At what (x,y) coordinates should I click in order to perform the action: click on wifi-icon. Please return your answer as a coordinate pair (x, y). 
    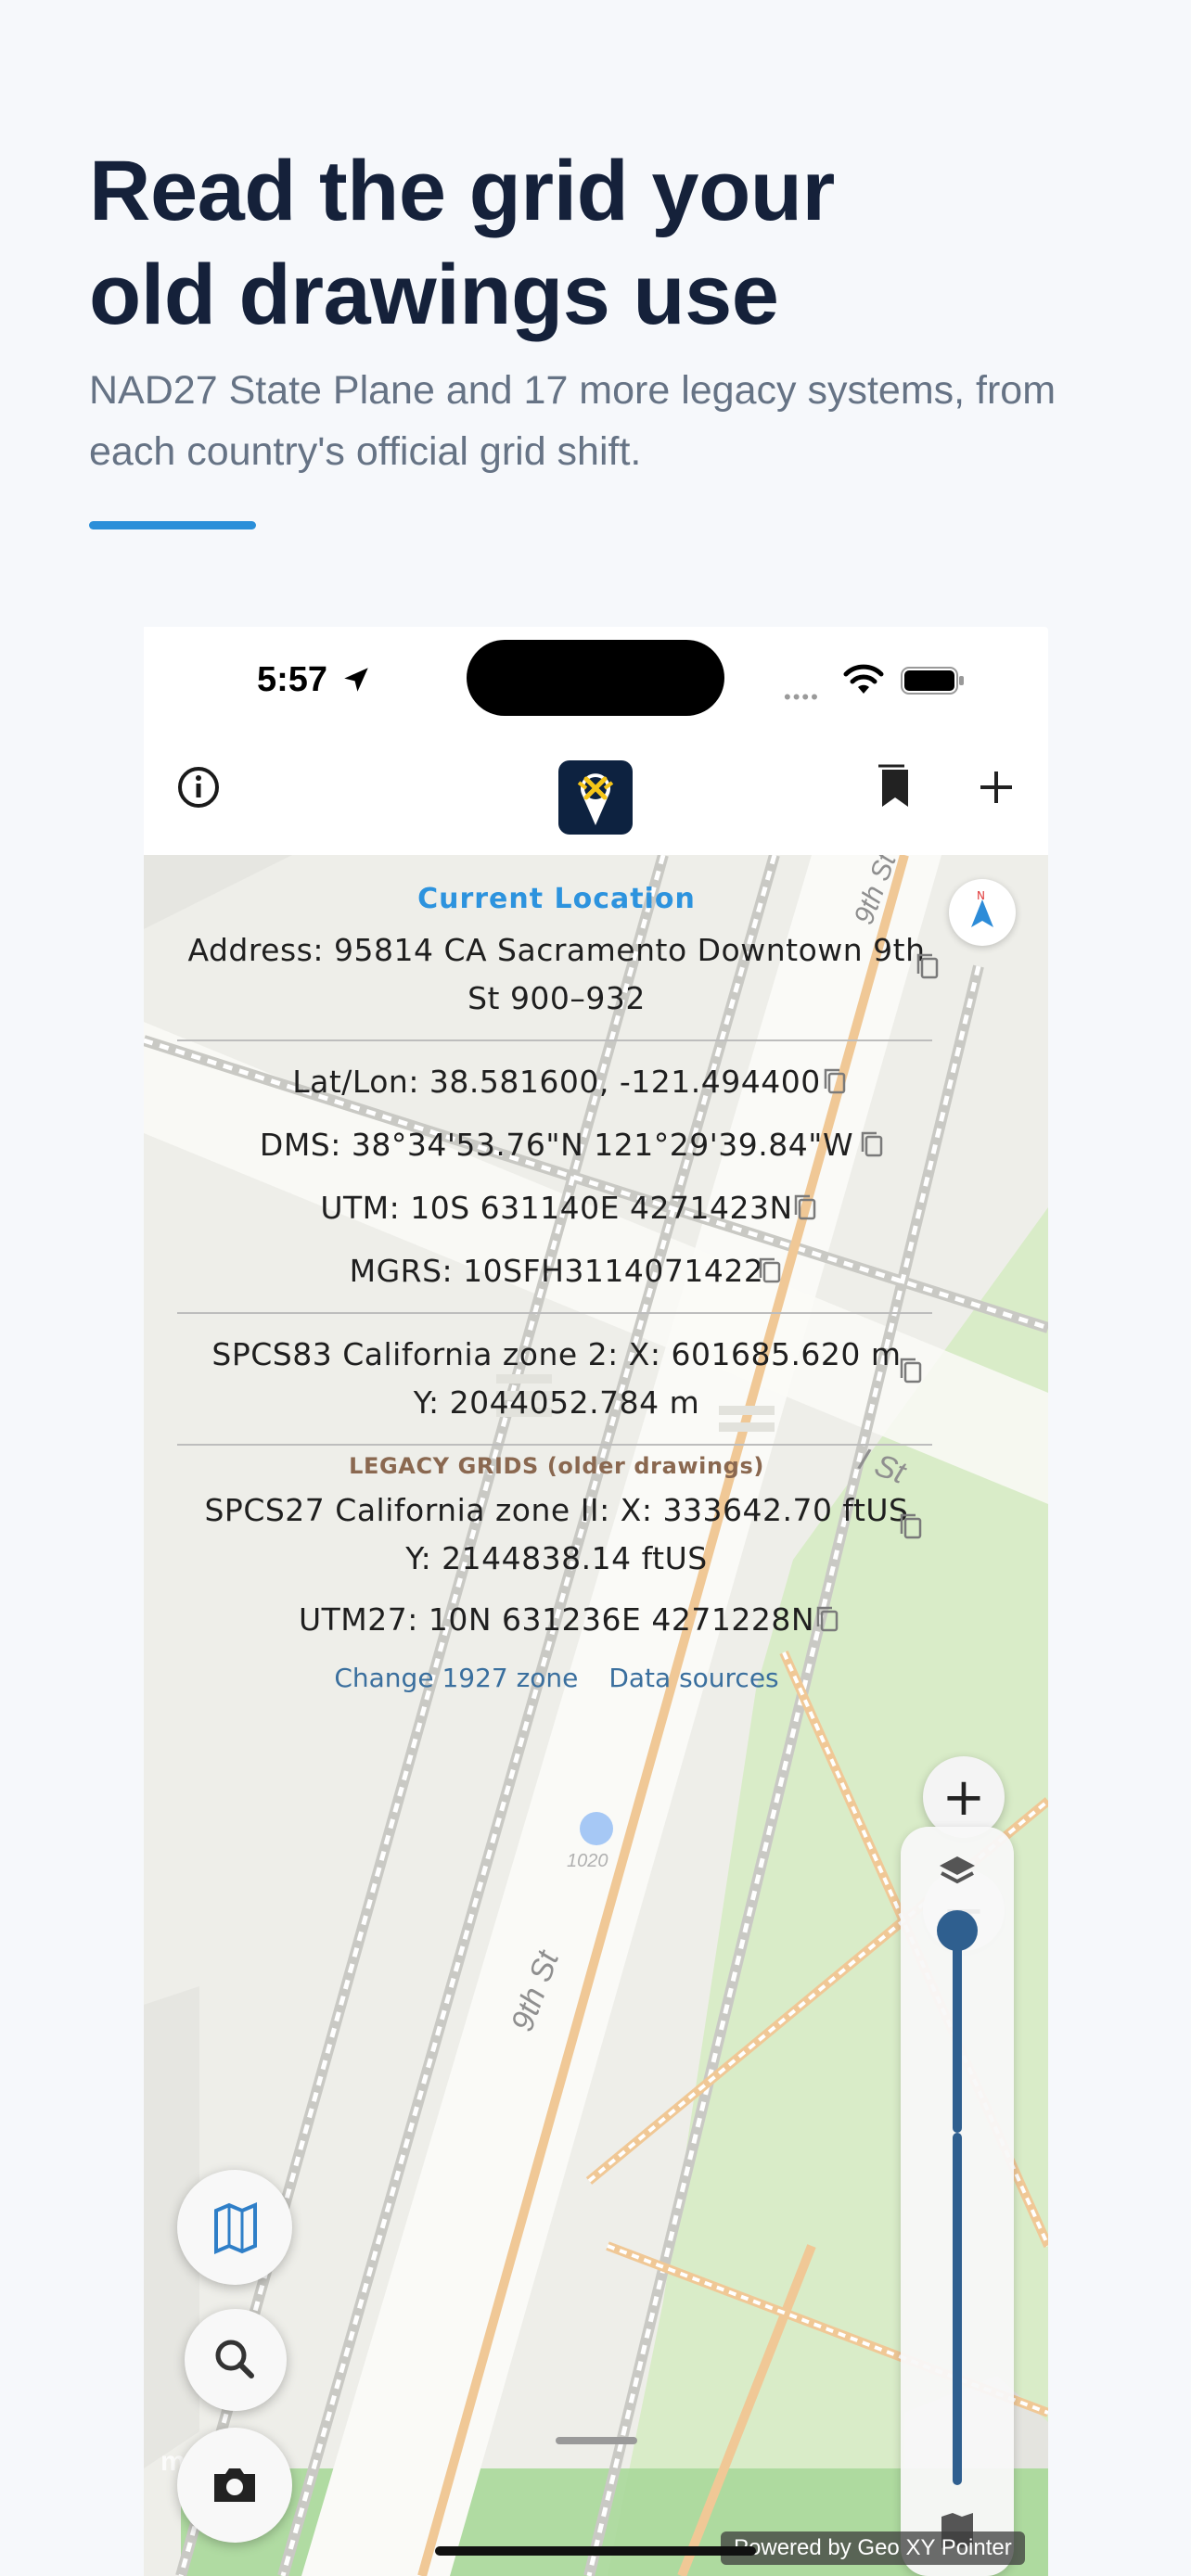
    Looking at the image, I should click on (863, 679).